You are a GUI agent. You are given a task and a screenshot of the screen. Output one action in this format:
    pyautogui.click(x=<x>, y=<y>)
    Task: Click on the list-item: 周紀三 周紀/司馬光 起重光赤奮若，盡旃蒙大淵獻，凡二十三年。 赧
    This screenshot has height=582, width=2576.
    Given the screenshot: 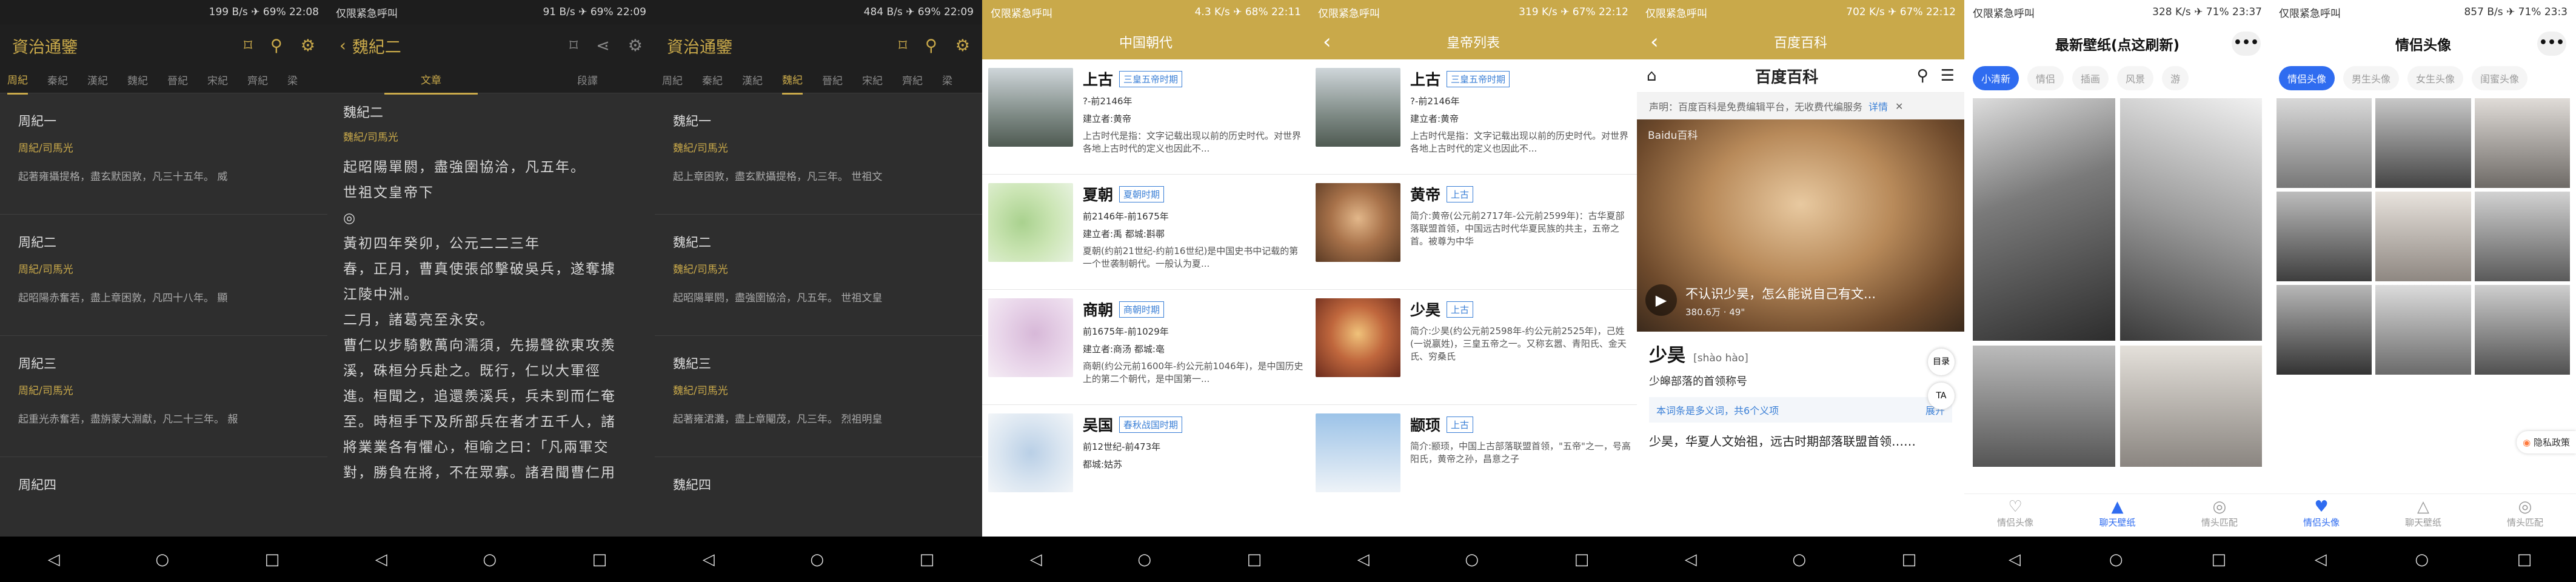 What is the action you would take?
    pyautogui.click(x=163, y=396)
    